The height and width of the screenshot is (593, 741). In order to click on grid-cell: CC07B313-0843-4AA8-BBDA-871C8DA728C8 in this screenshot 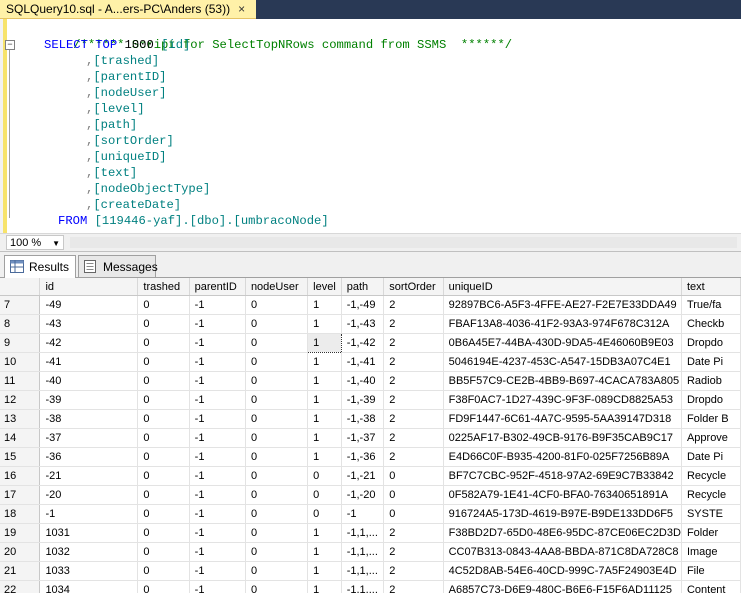, I will do `click(562, 552)`.